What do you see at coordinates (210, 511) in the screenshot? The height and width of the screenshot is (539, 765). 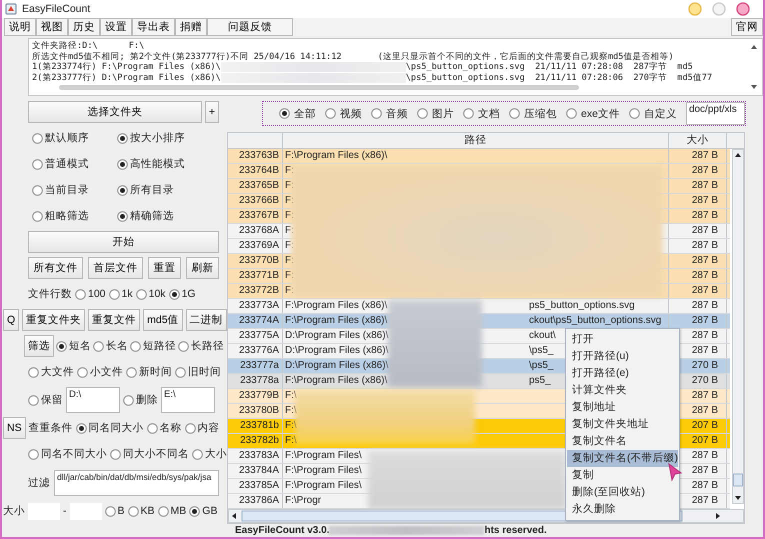 I see `radio-label: GB` at bounding box center [210, 511].